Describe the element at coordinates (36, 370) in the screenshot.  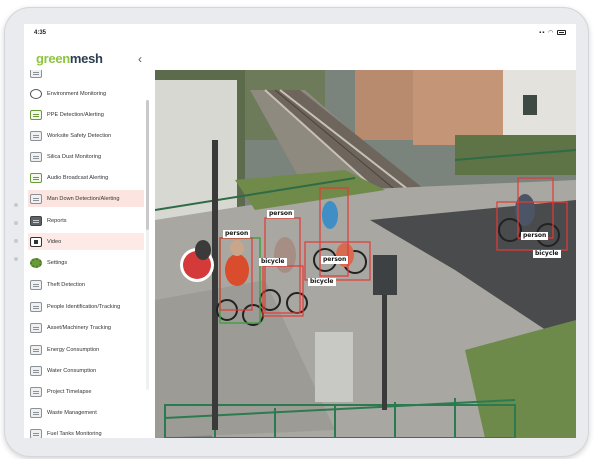
I see `water-icon` at that location.